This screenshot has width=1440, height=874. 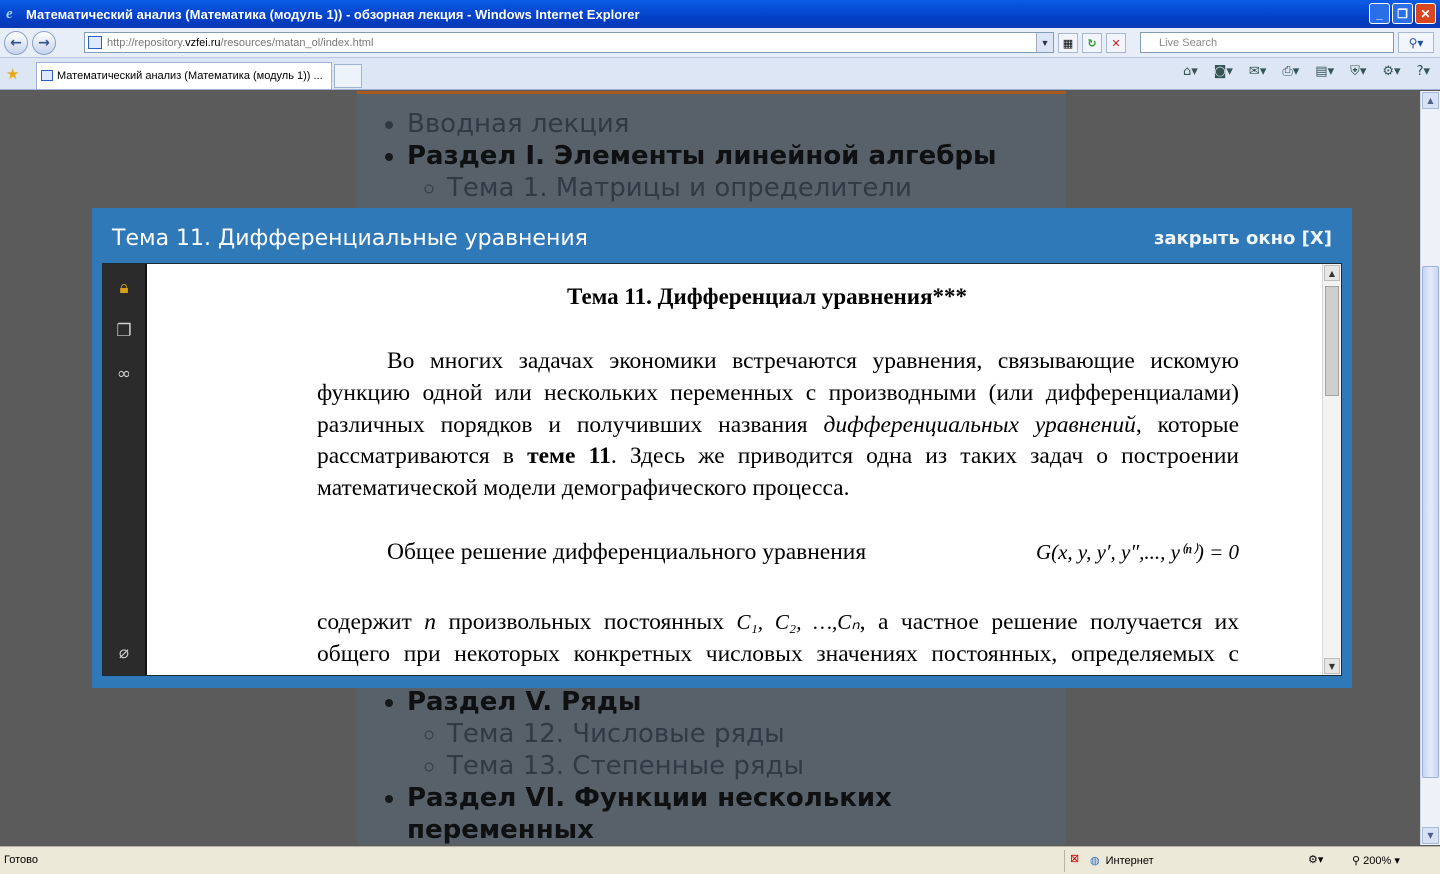 What do you see at coordinates (1358, 71) in the screenshot?
I see `safety-icon: ⛨▾` at bounding box center [1358, 71].